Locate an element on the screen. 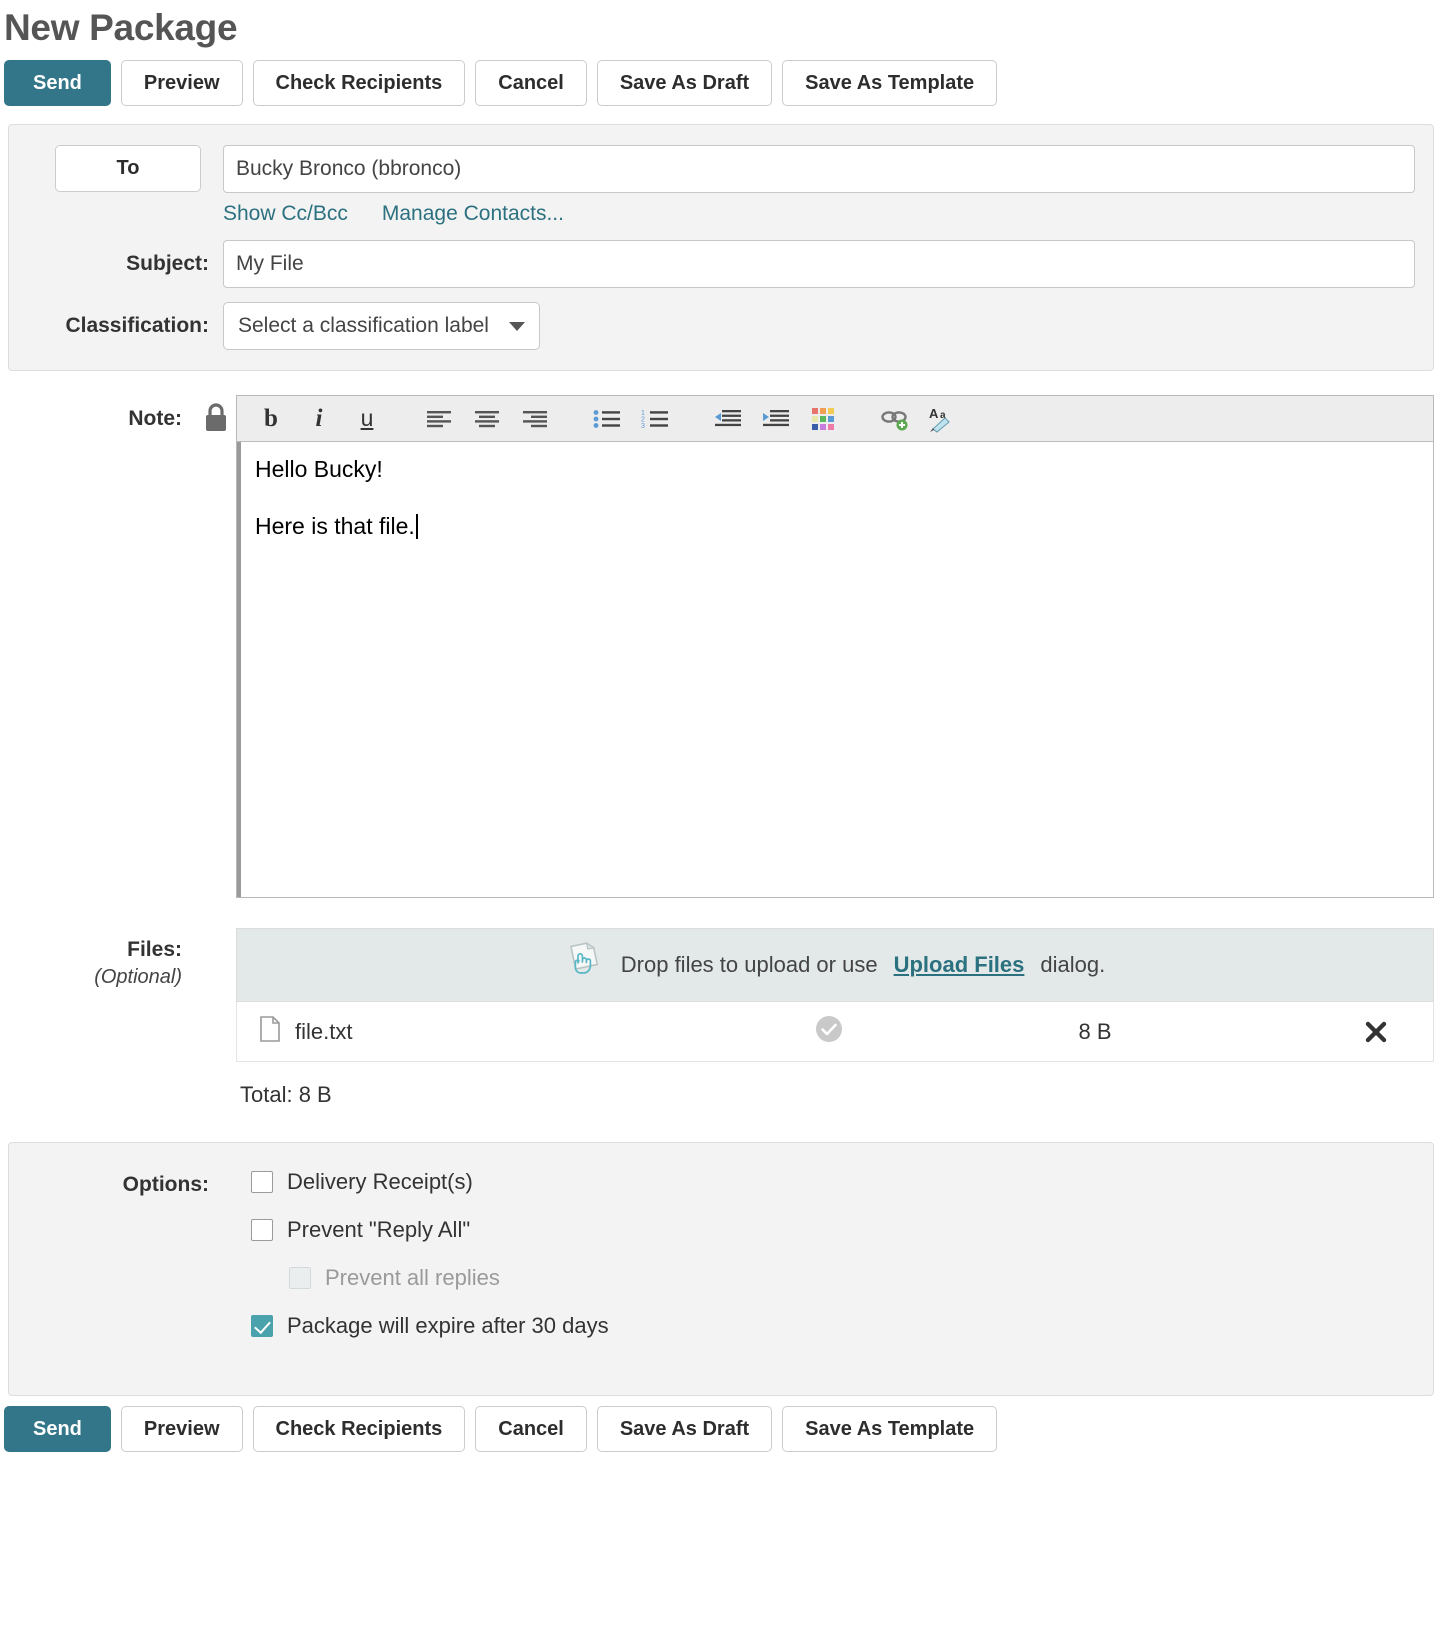 Image resolution: width=1448 pixels, height=1636 pixels. option-prevent-reply-all: Prevent "Reply All" is located at coordinates (833, 1230).